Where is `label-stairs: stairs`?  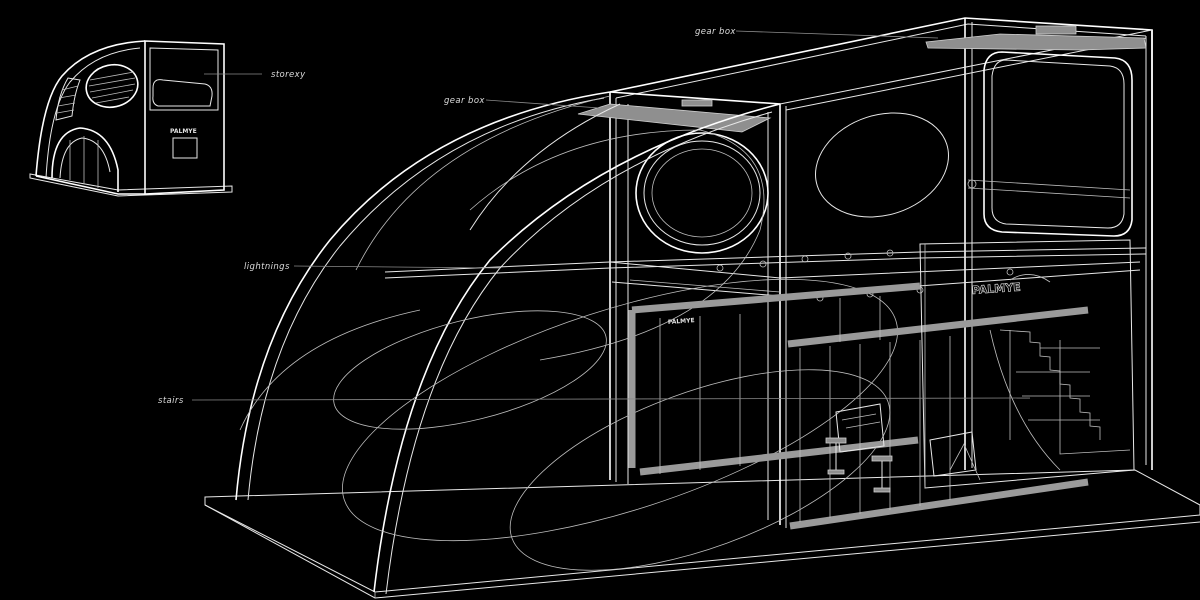 label-stairs: stairs is located at coordinates (171, 401).